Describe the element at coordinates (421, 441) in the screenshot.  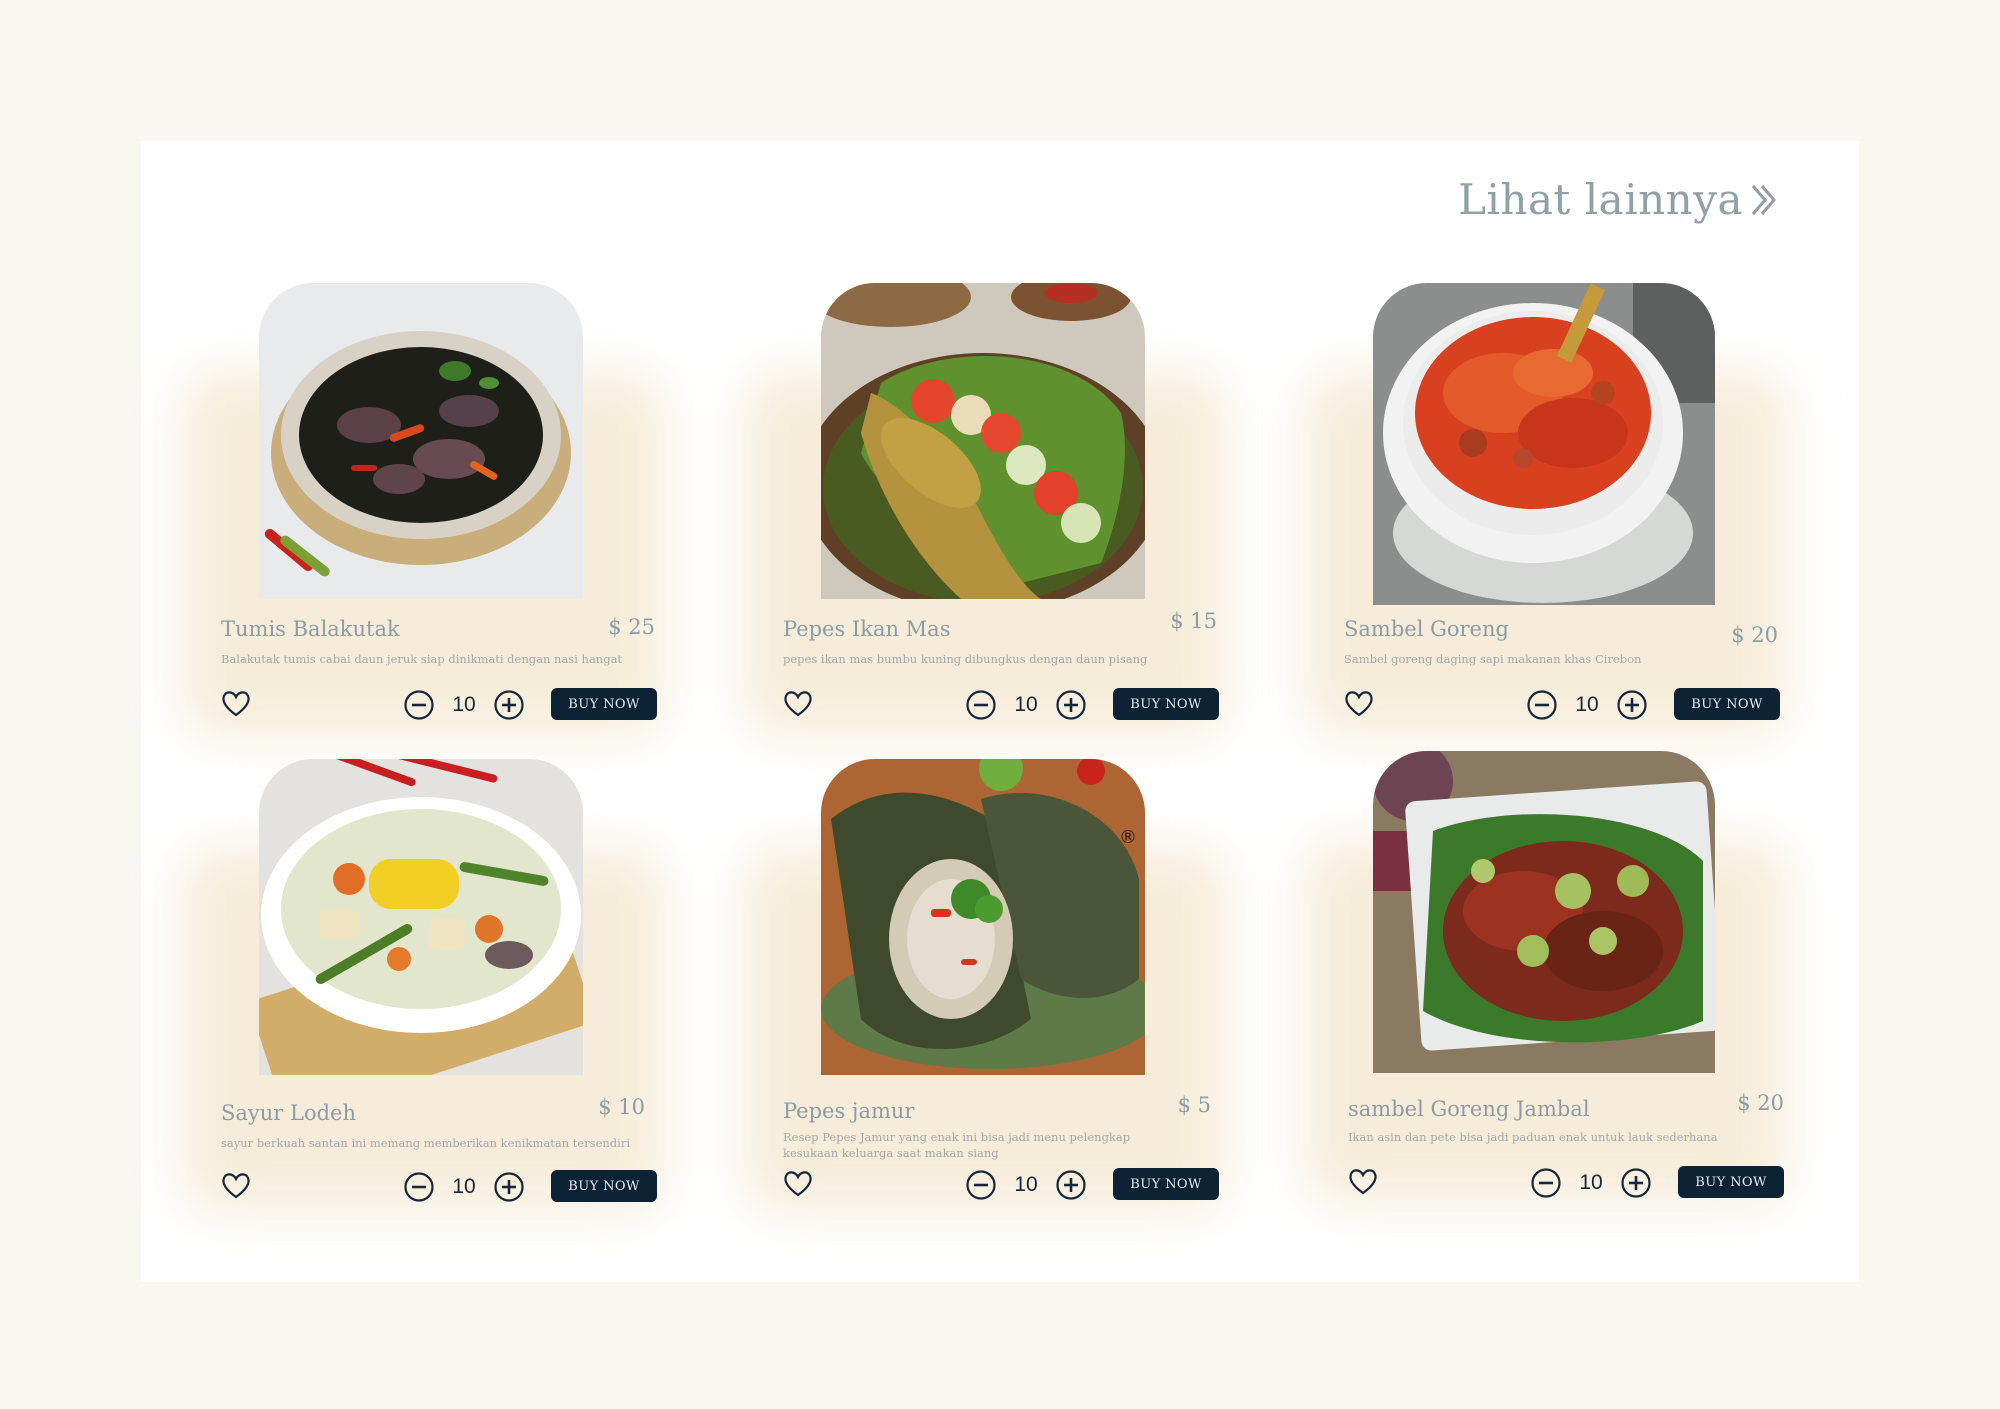
I see `product-image-tumis-balakutak` at that location.